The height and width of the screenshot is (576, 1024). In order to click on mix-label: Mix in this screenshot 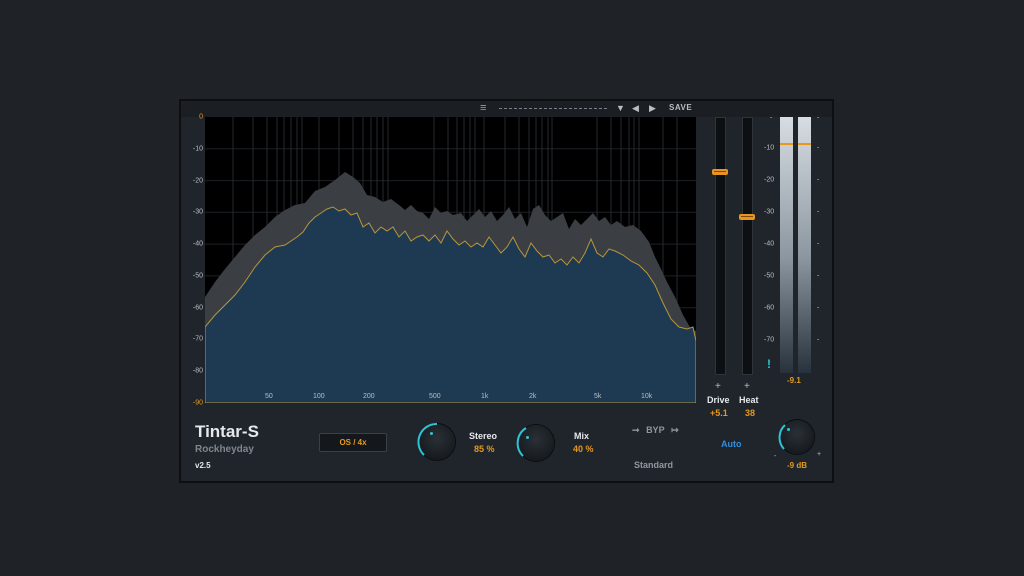, I will do `click(582, 436)`.